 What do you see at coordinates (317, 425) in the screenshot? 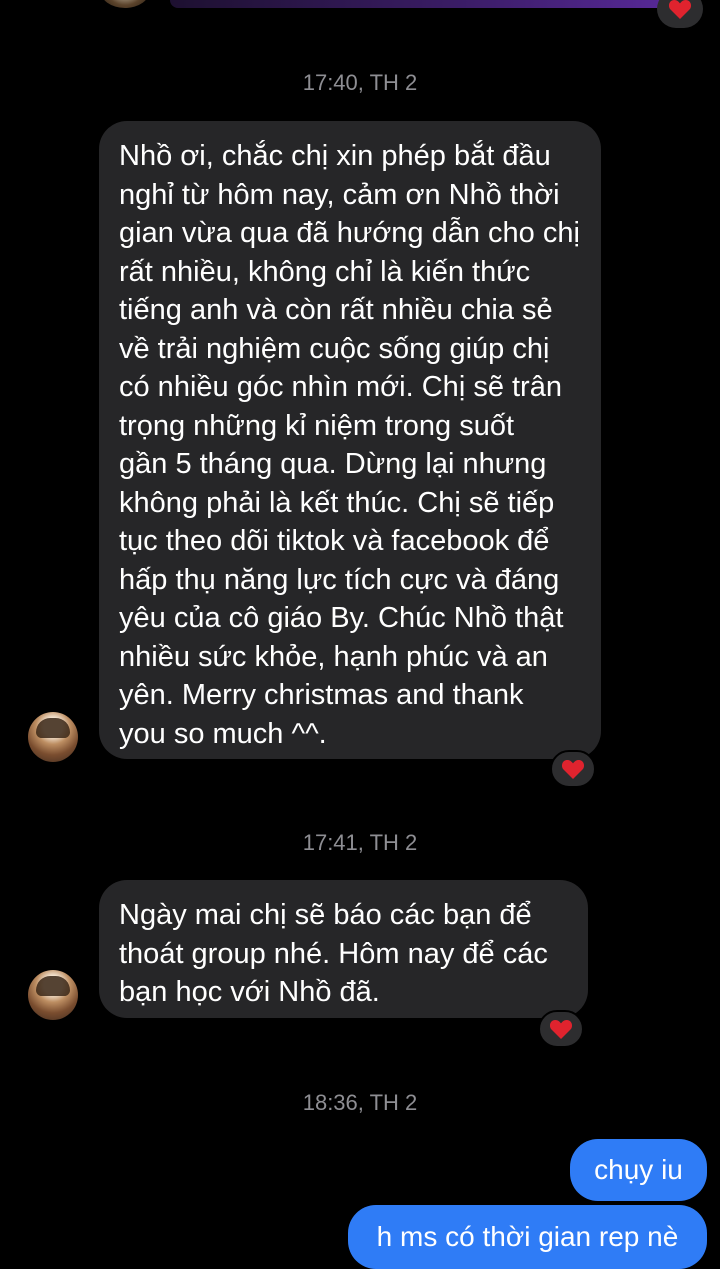
I see `message-line: trọng những kỉ niệm trong suốt` at bounding box center [317, 425].